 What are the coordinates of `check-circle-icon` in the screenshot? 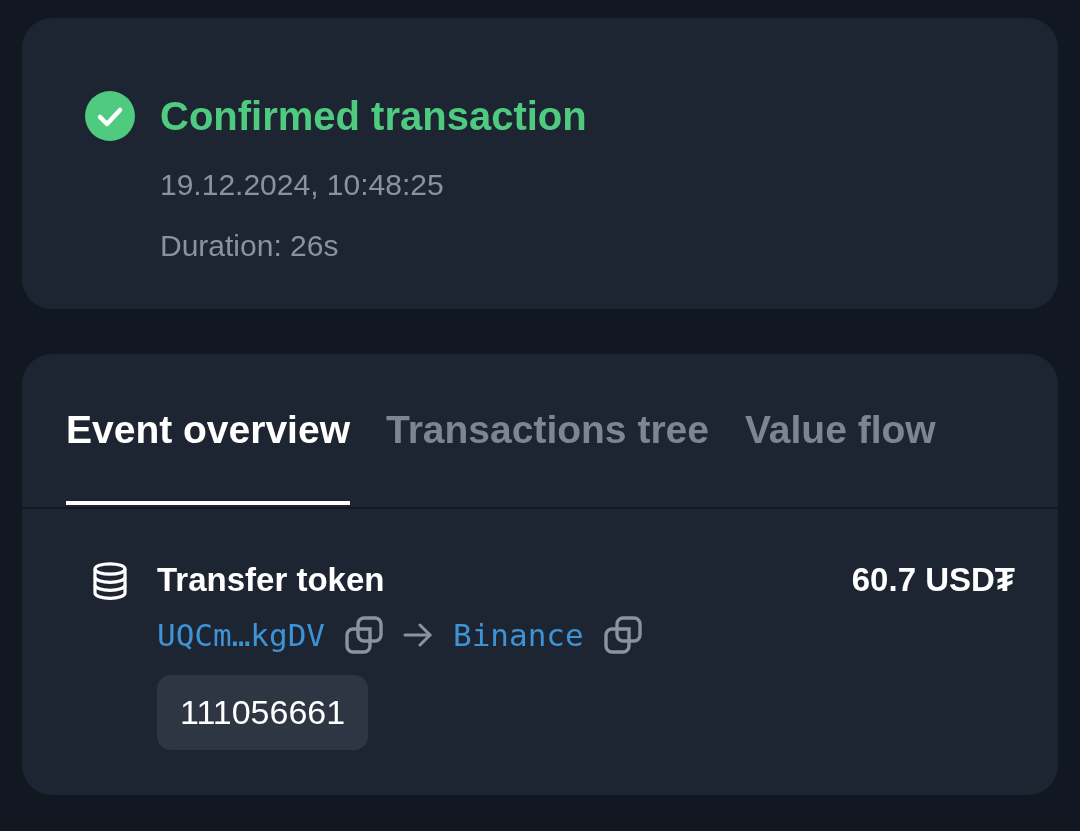 It's located at (110, 116).